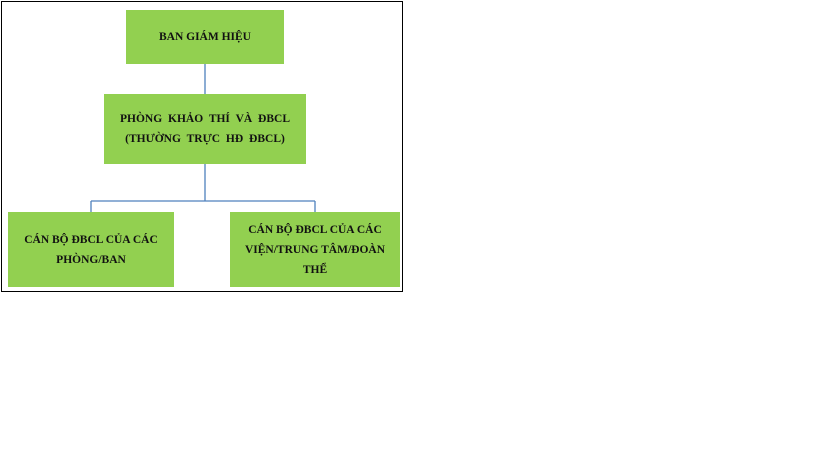  I want to click on node-phong-khao-thi-line1: PHÒNG KHẢO THÍ VÀ ĐBCL, so click(205, 119).